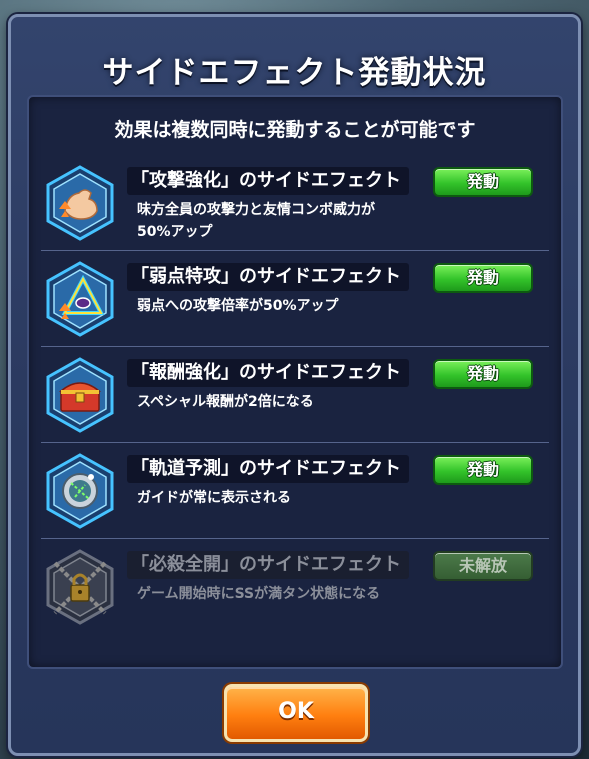 The width and height of the screenshot is (589, 759). Describe the element at coordinates (238, 306) in the screenshot. I see `effect-description-line1: 弱点への攻撃倍率が50%アップ` at that location.